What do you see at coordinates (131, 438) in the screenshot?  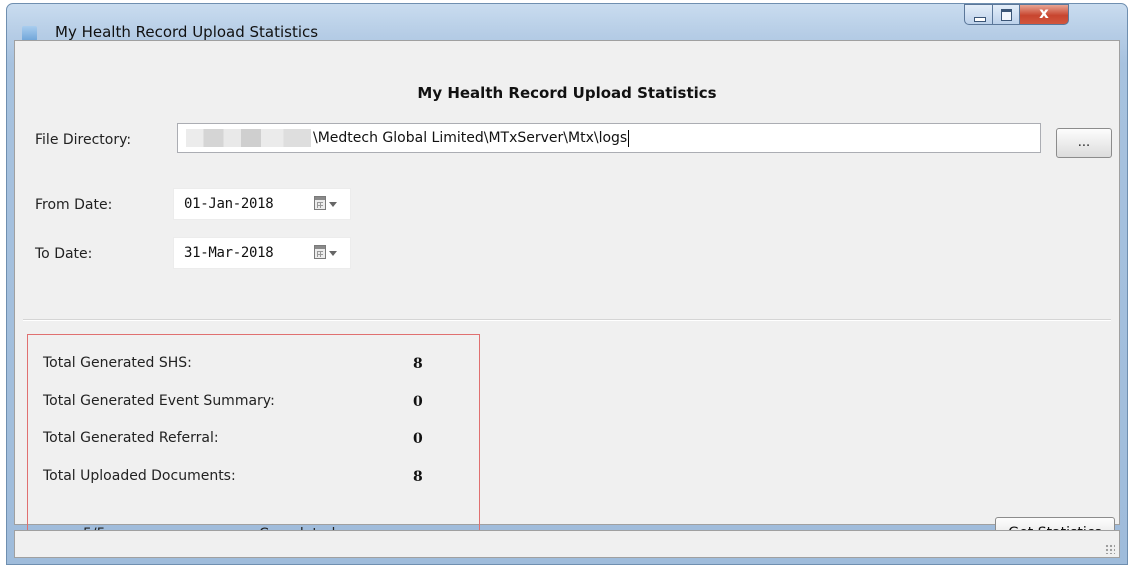 I see `stat-label-referral: Total Generated Referral:` at bounding box center [131, 438].